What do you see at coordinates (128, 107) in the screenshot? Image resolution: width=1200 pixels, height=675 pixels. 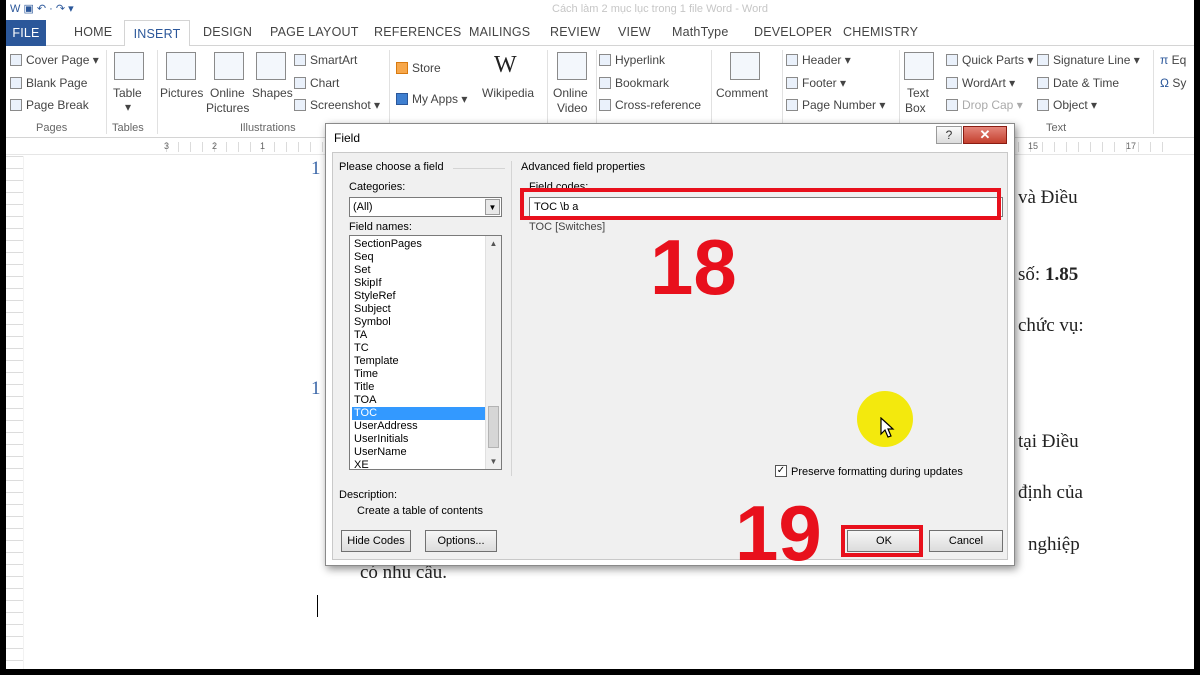 I see `table-dropdown-icon: ▾` at bounding box center [128, 107].